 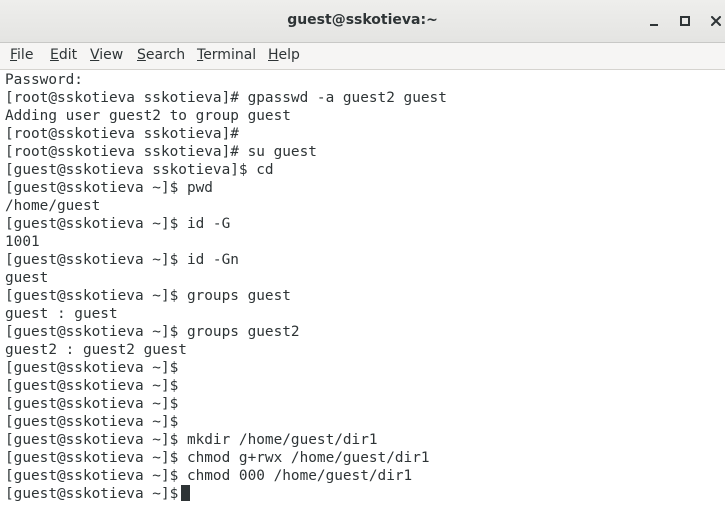 I want to click on maximize-icon, so click(x=685, y=21).